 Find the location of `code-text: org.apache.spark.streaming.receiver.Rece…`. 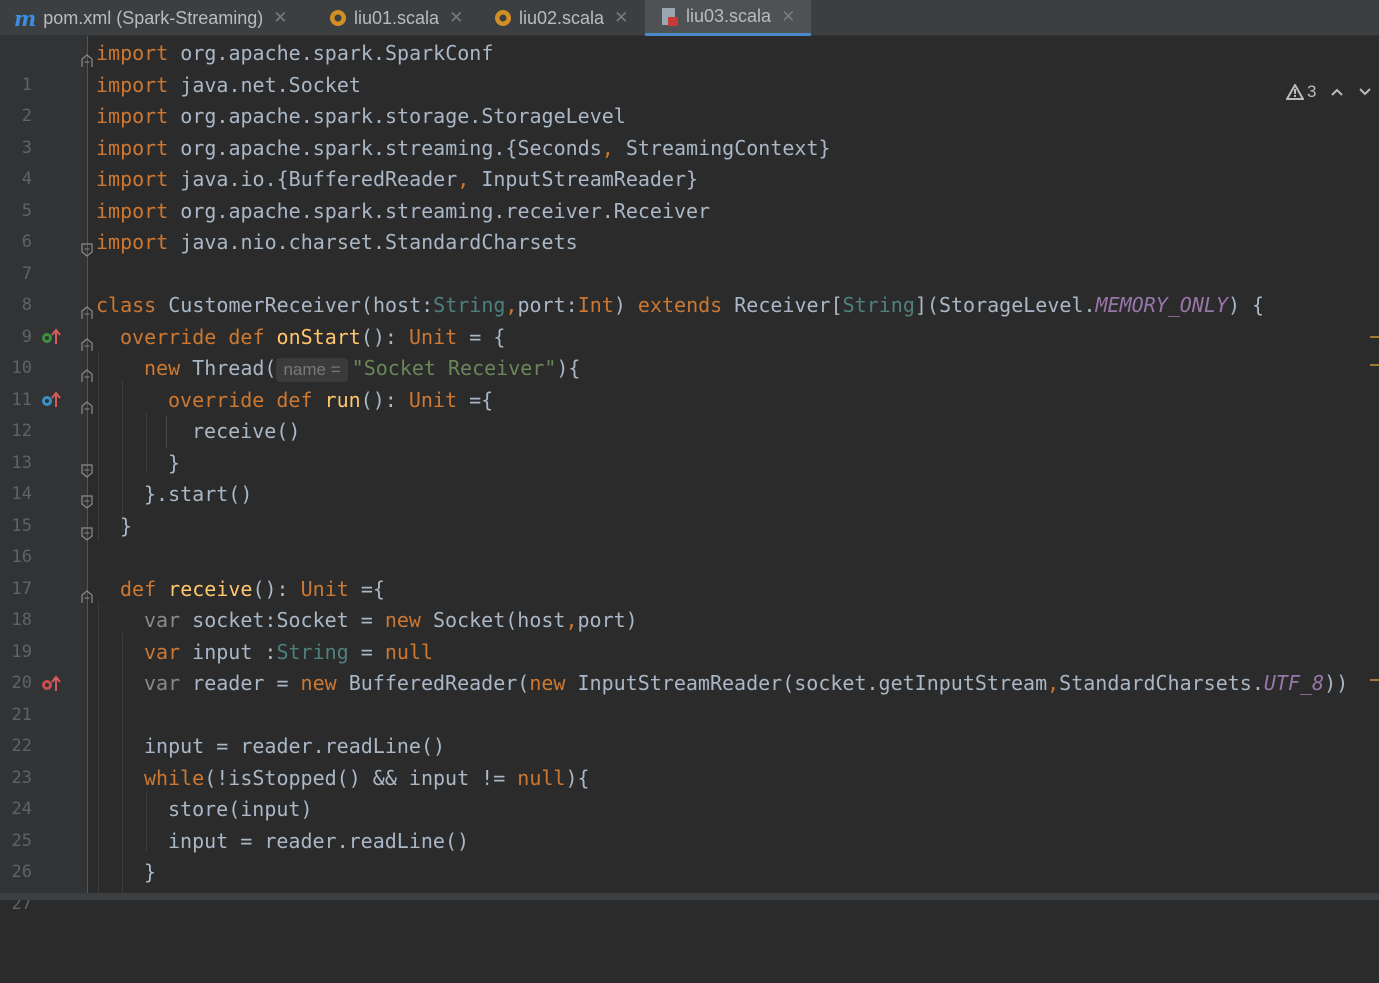

code-text: org.apache.spark.streaming.receiver.Rece… is located at coordinates (445, 210).